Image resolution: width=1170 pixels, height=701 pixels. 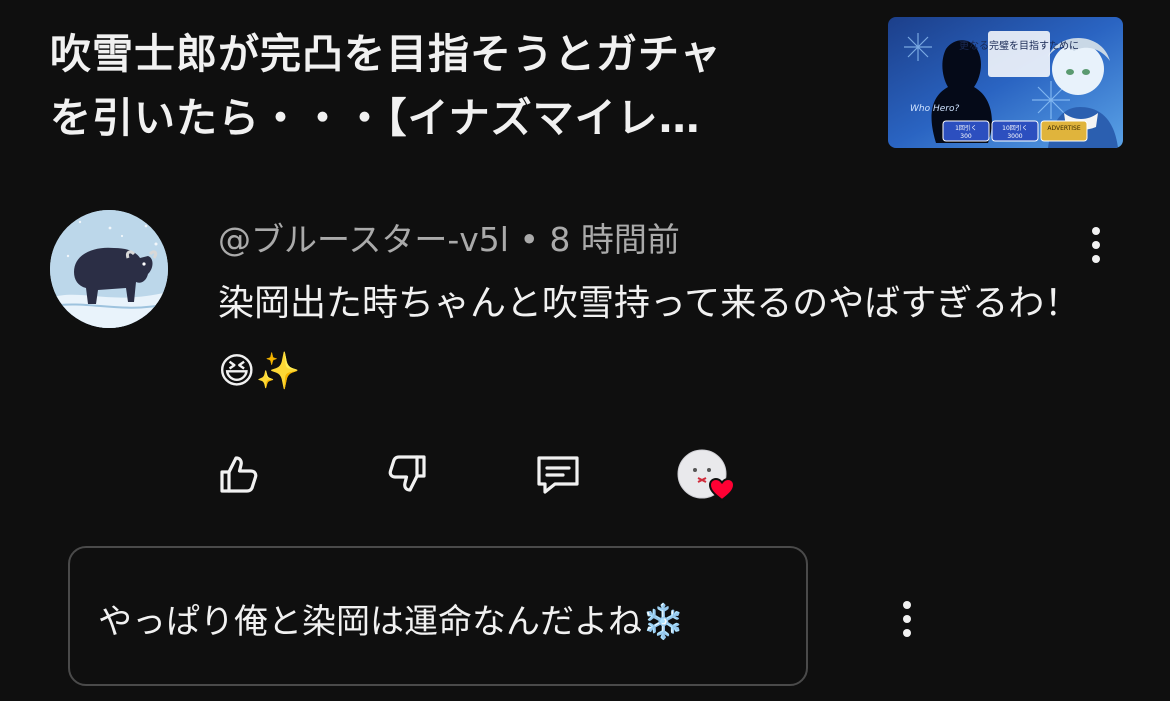 I want to click on thumbnail-btn-1: 1回引く, so click(x=966, y=128).